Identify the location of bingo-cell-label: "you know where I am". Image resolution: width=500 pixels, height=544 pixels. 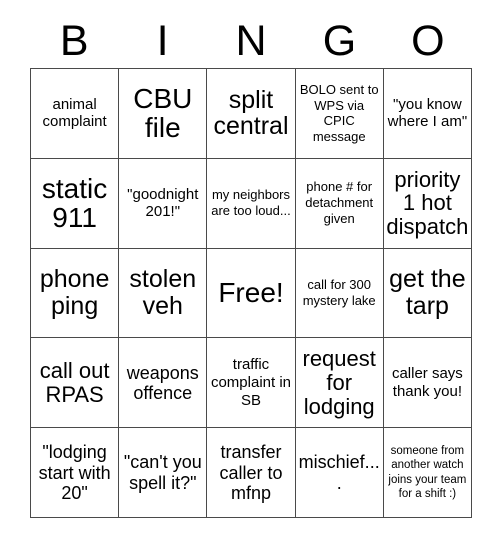
(427, 113).